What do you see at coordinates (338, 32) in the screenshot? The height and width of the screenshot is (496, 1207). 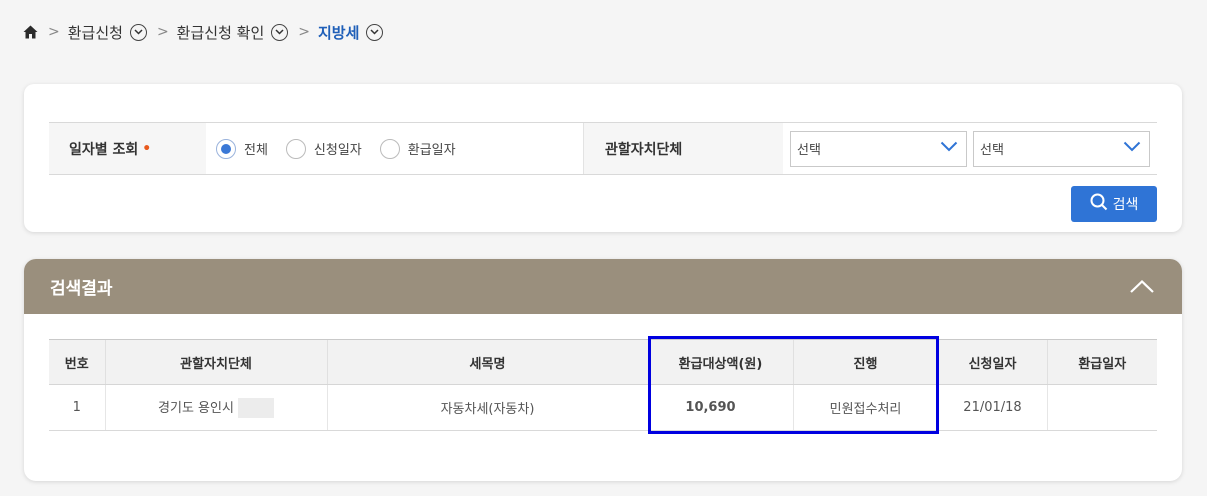 I see `breadcrumb-current-label: 지방세` at bounding box center [338, 32].